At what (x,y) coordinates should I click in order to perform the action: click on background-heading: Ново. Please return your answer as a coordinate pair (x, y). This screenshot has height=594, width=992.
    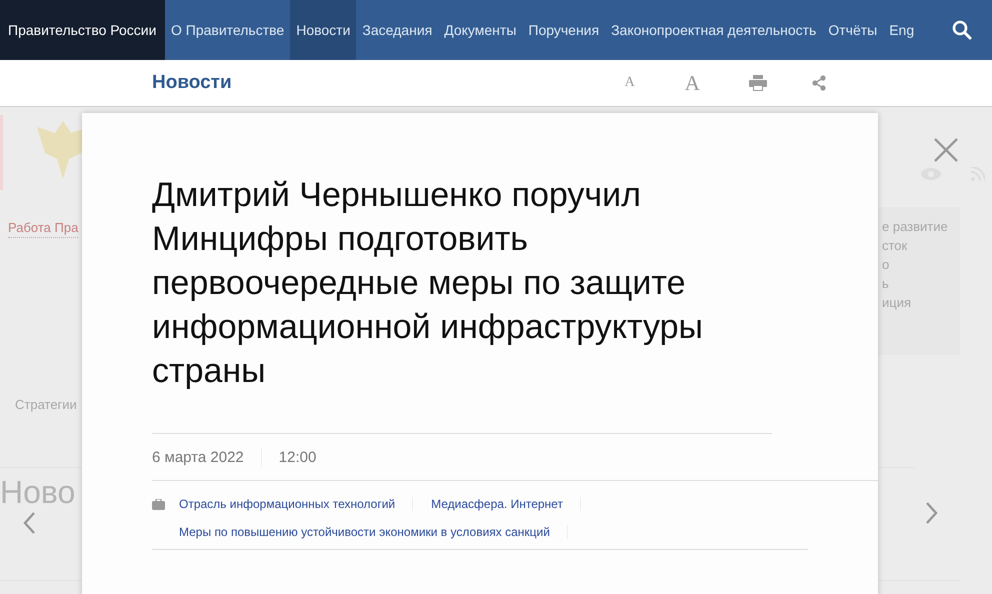
    Looking at the image, I should click on (38, 492).